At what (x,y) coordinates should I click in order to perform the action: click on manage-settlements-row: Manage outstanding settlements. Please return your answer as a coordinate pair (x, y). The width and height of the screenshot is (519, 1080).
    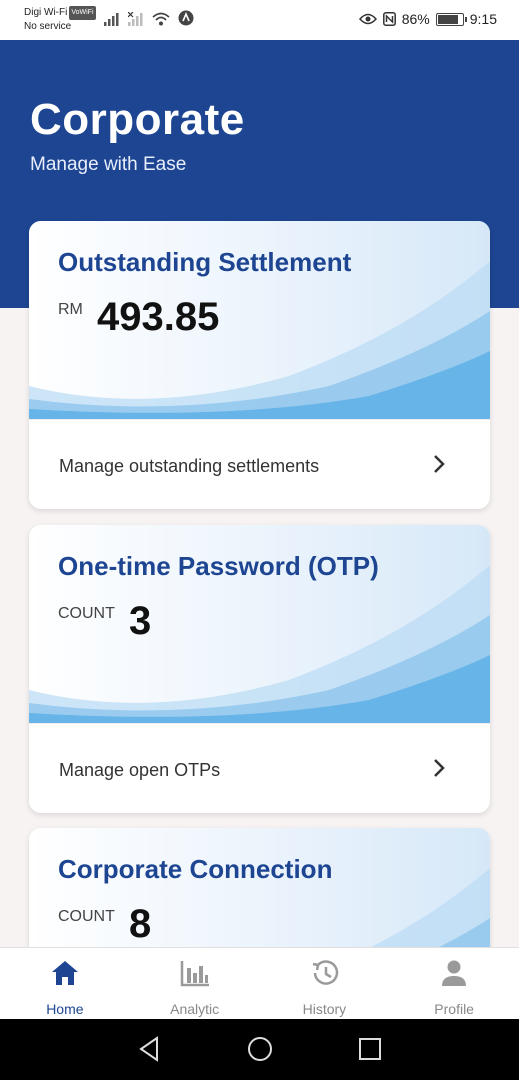
    Looking at the image, I should click on (259, 464).